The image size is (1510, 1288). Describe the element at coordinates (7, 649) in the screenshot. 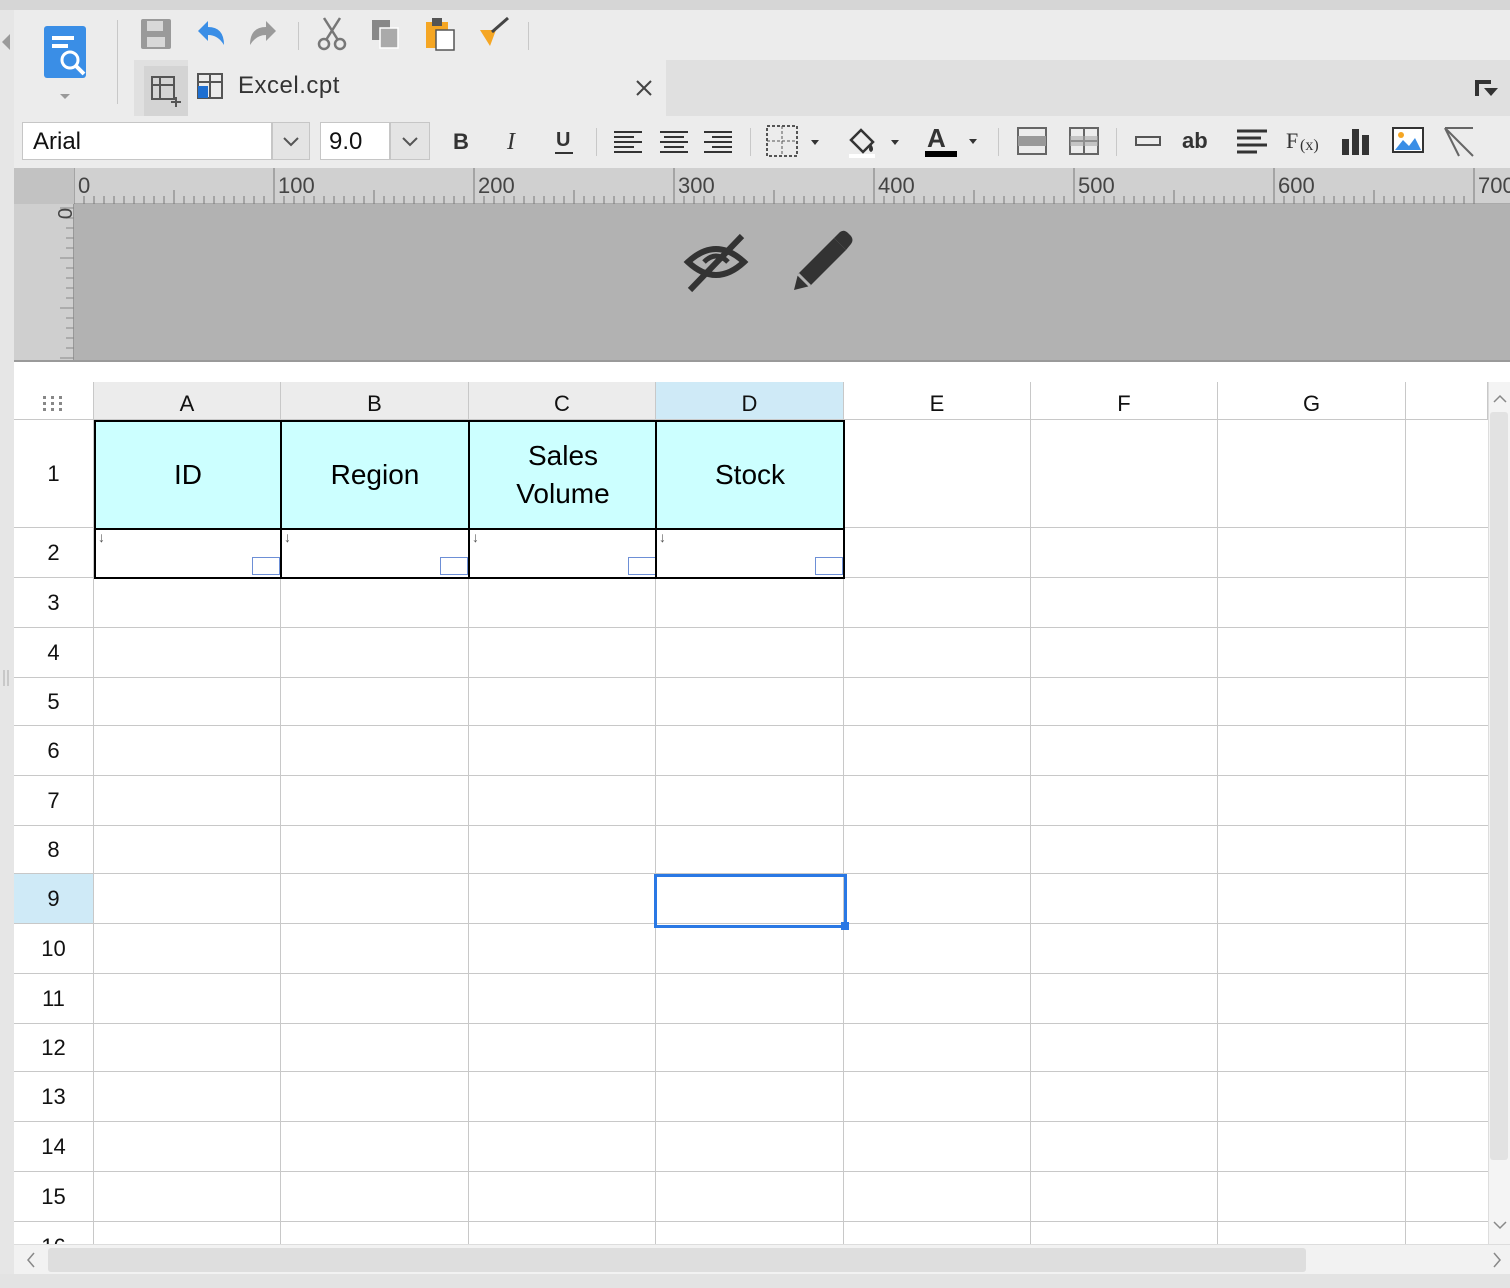

I see `left-collapse-strip` at that location.